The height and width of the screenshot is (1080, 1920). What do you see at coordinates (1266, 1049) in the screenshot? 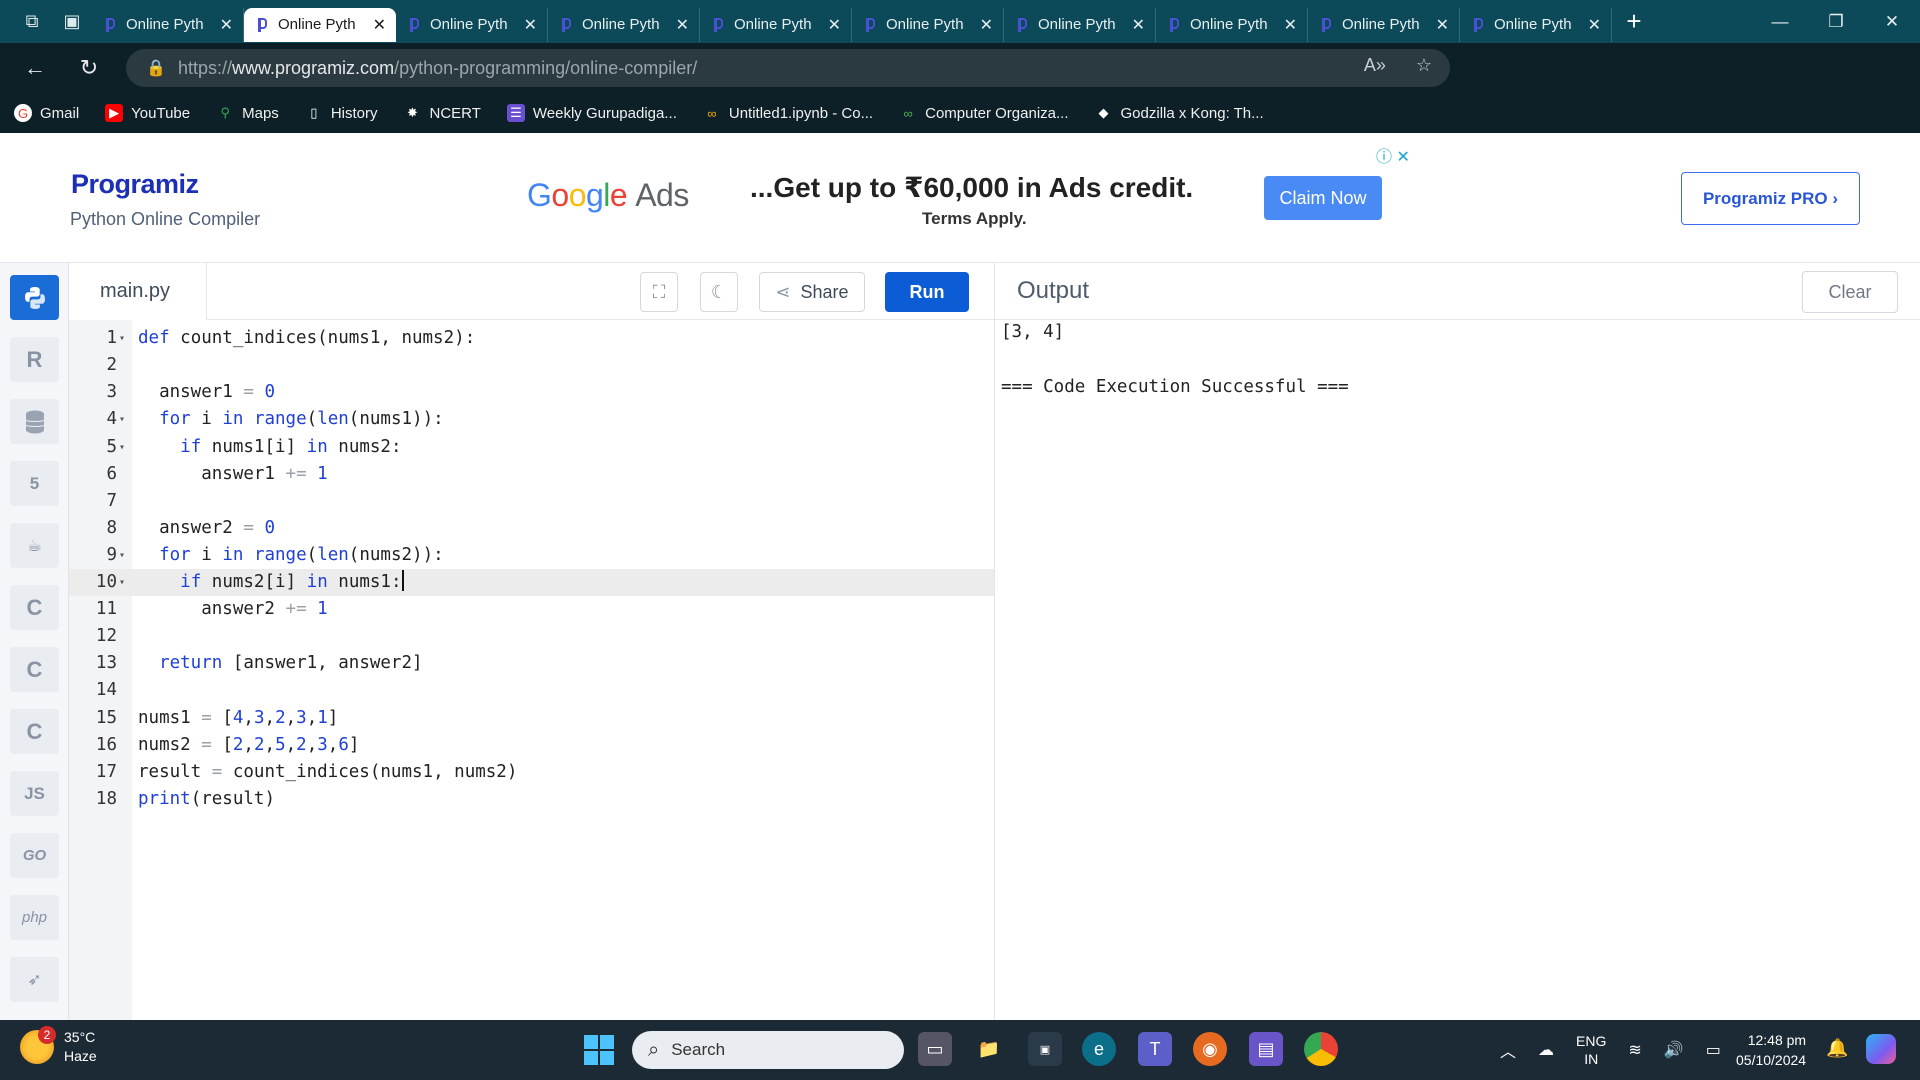
I see `app-icon: ▤` at bounding box center [1266, 1049].